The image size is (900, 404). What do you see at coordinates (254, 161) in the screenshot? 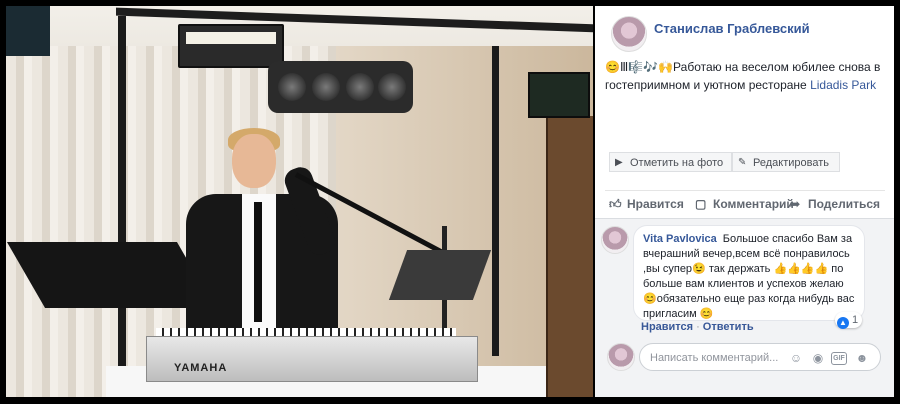
I see `musician-head` at bounding box center [254, 161].